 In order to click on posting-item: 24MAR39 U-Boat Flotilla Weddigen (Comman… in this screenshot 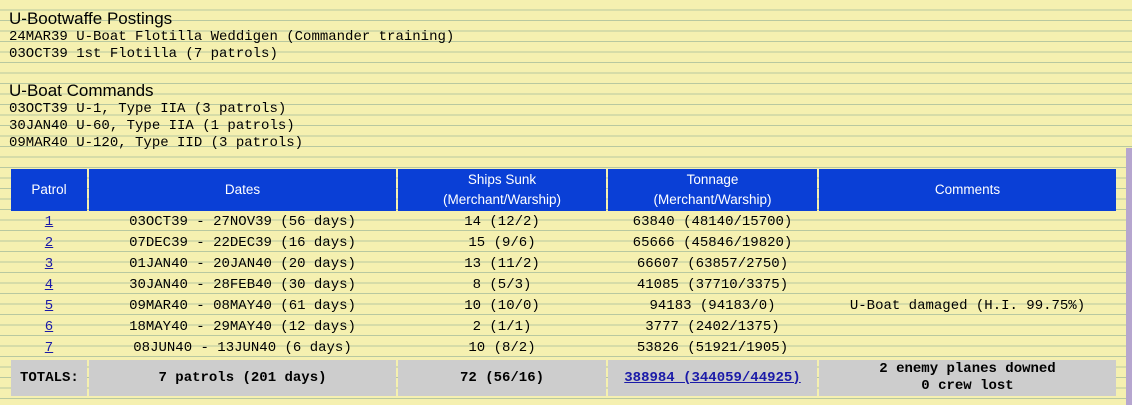, I will do `click(232, 37)`.